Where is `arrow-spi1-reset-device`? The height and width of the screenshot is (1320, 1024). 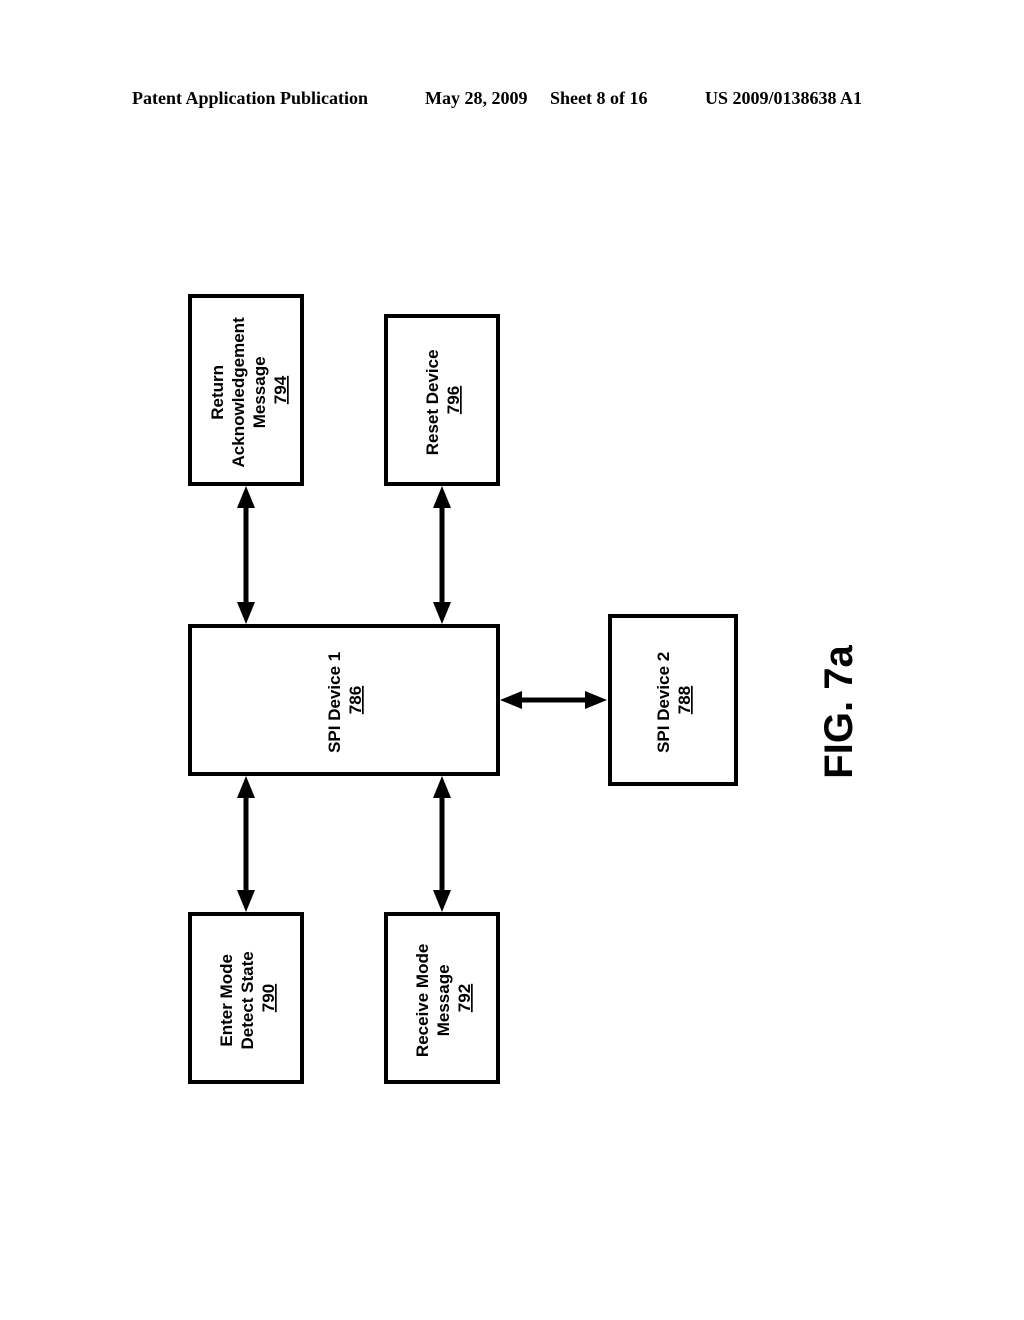
arrow-spi1-reset-device is located at coordinates (442, 555).